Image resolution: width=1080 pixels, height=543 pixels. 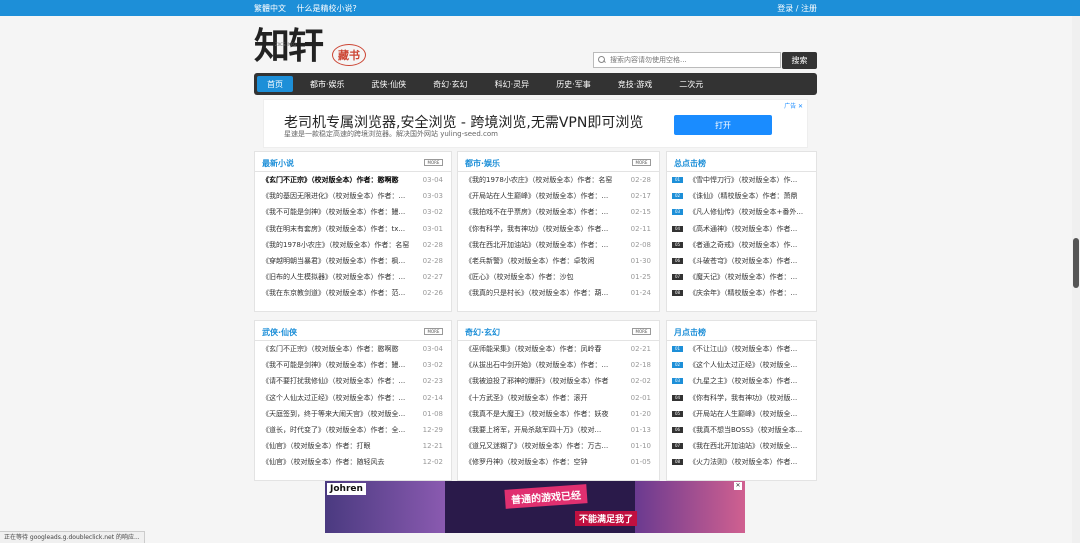 I want to click on list-item: 《我要上将军，开局杀敌军四十万》（校对... 01-13, so click(x=558, y=430).